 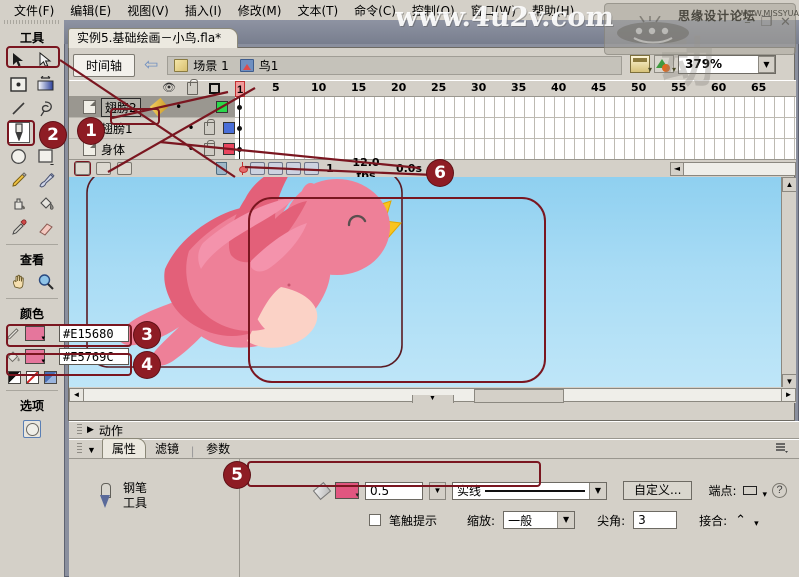 I want to click on delete-layer-button, so click(x=221, y=168).